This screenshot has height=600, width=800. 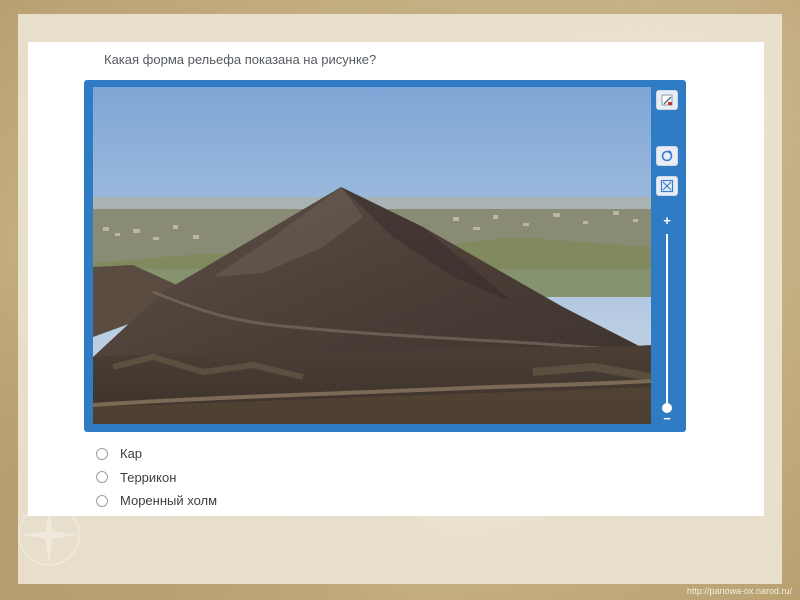 I want to click on answer-options: Кар Террикон Моренный холм, so click(x=156, y=477).